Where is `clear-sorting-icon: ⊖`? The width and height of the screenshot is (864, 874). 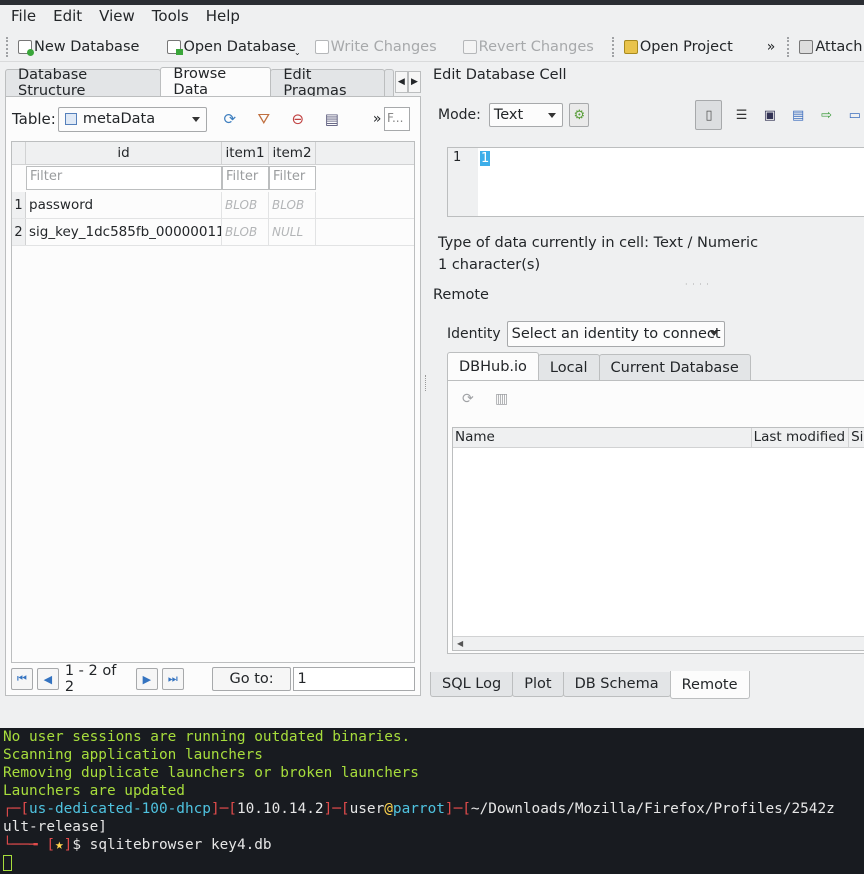
clear-sorting-icon: ⊖ is located at coordinates (298, 119).